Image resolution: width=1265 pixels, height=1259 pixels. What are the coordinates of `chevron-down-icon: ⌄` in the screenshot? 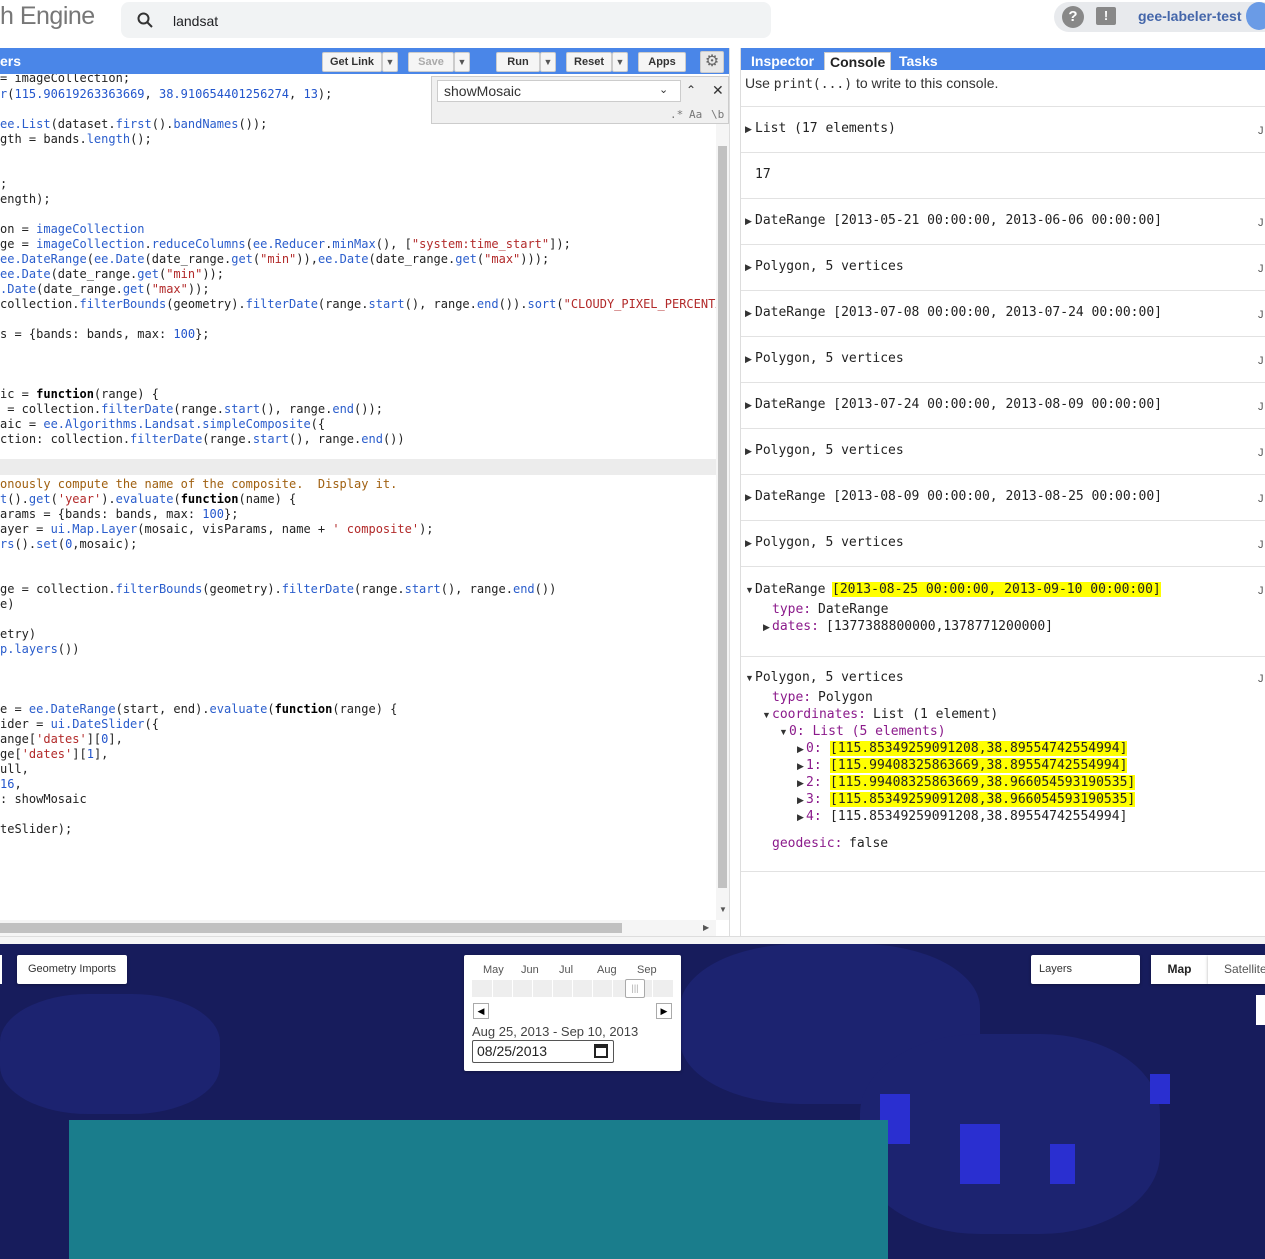 It's located at (663, 89).